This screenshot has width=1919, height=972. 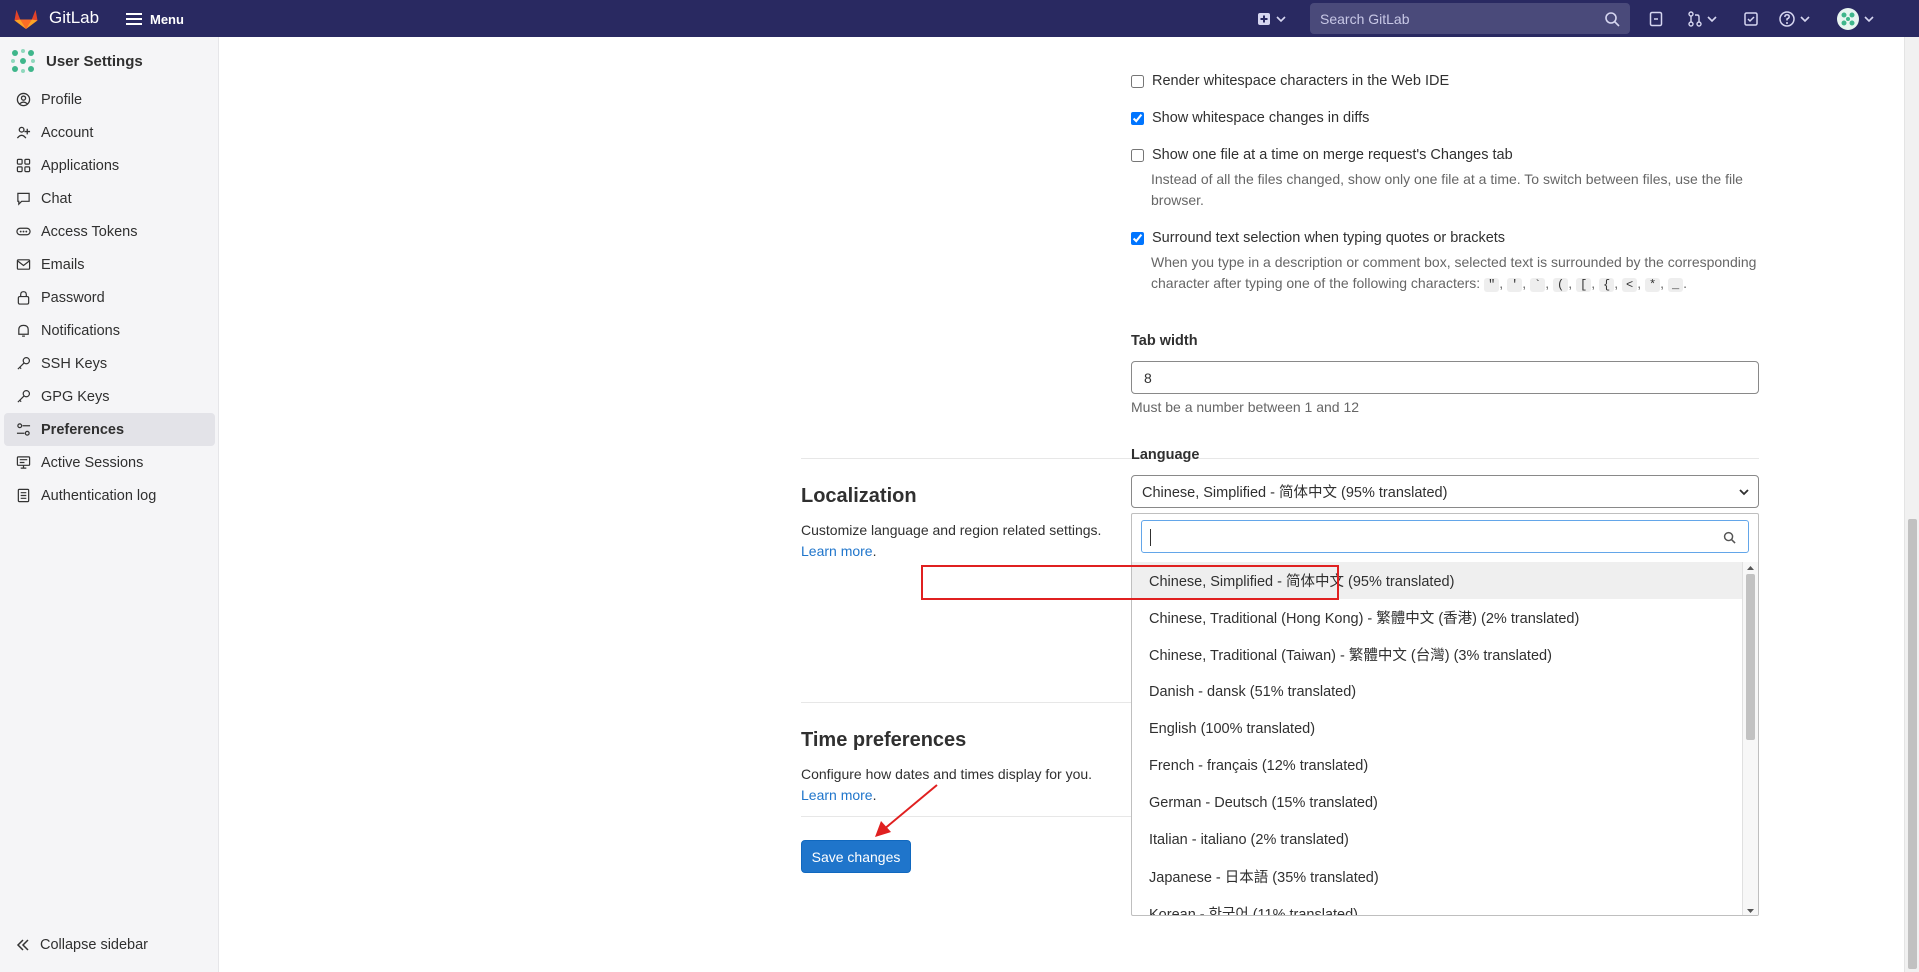 What do you see at coordinates (109, 264) in the screenshot?
I see `sidebar-item-emails: Emails` at bounding box center [109, 264].